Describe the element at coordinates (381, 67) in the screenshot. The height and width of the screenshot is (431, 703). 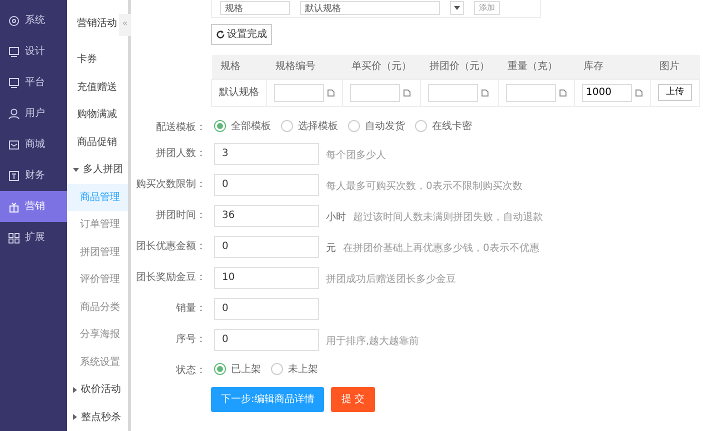
I see `column-header: 单买价（元）` at that location.